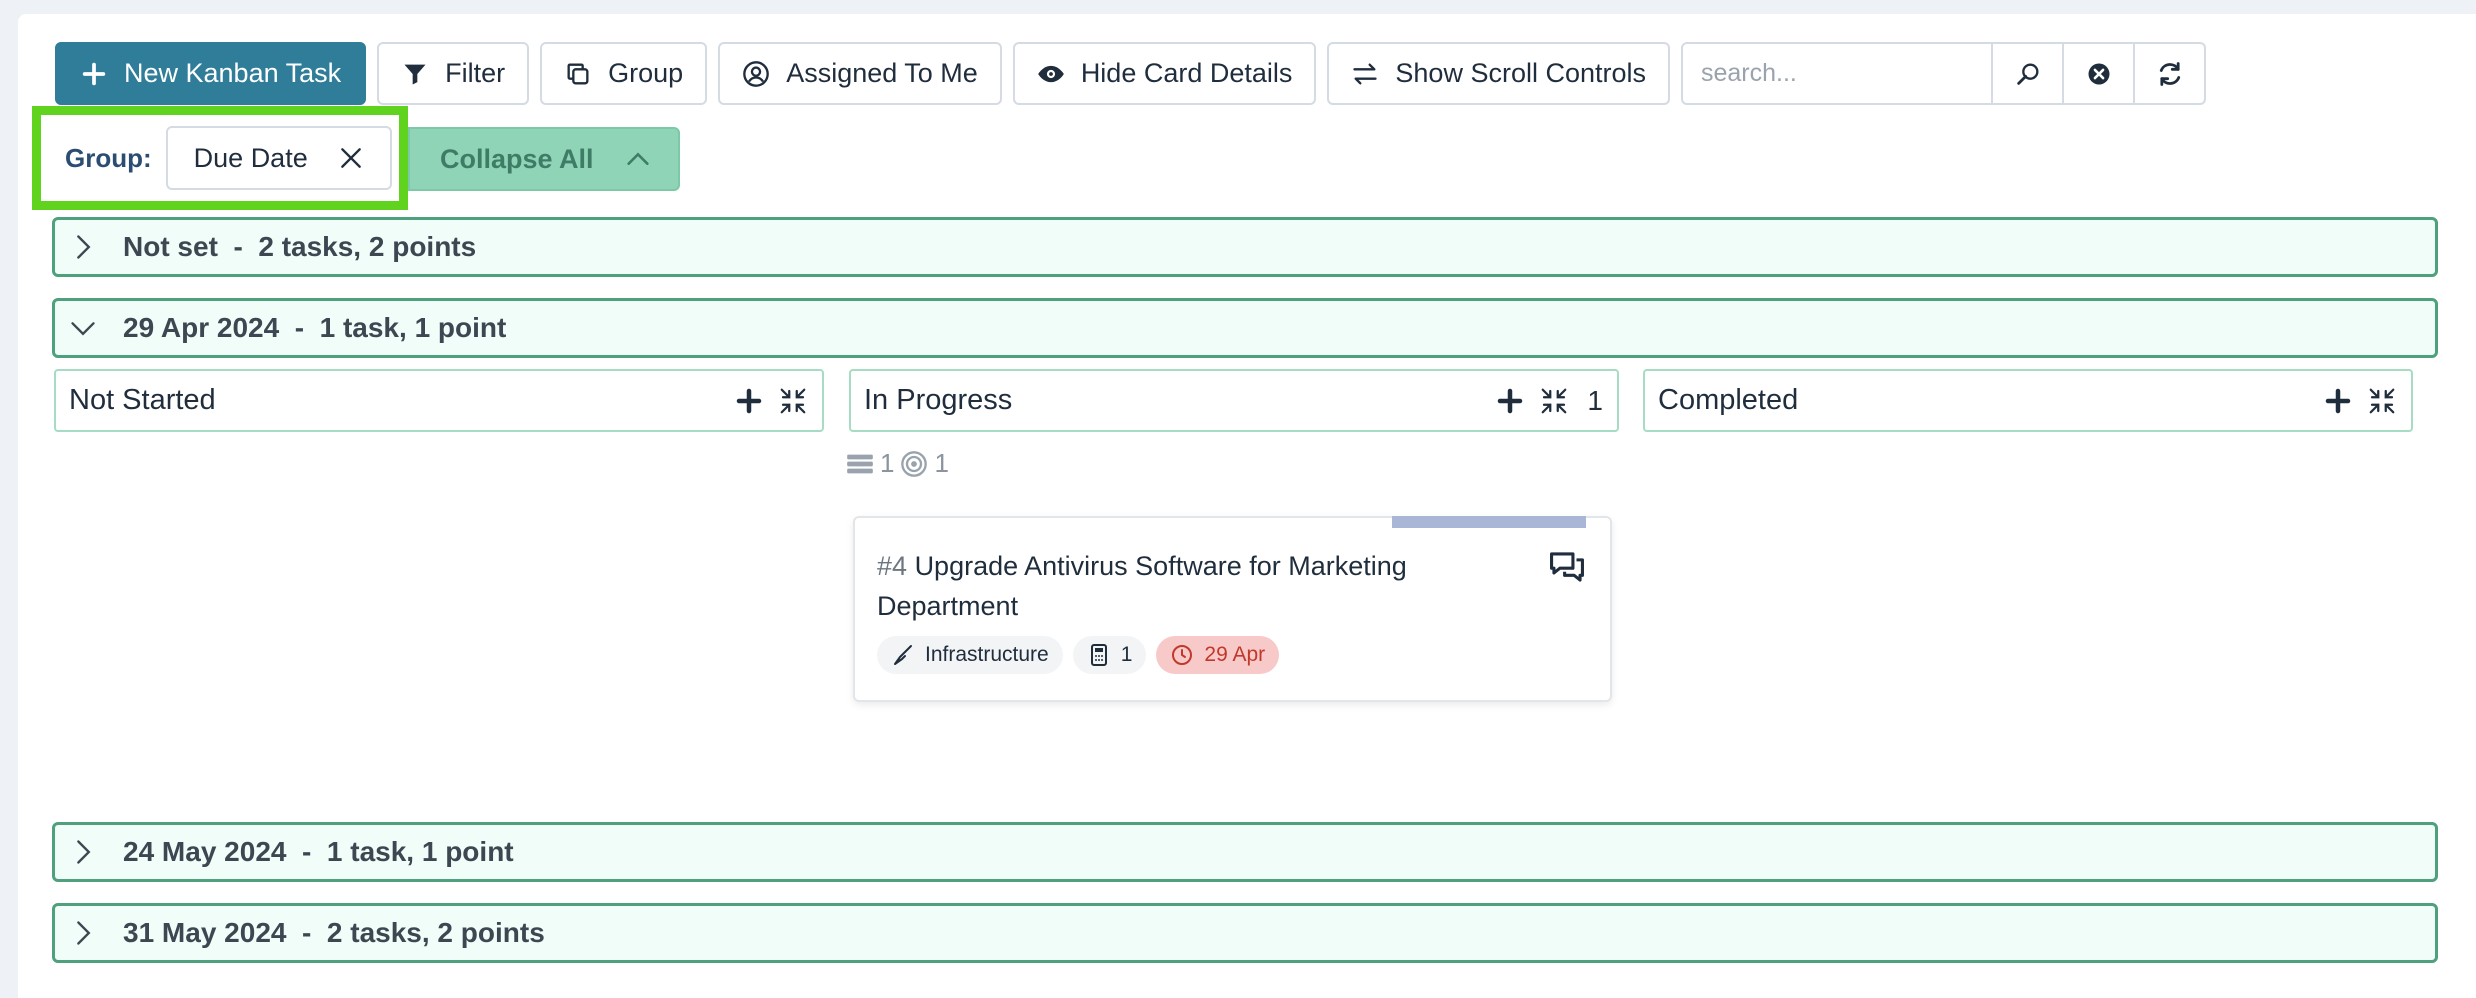 This screenshot has height=998, width=2476. What do you see at coordinates (1235, 654) in the screenshot?
I see `due-date-value: 29 Apr` at bounding box center [1235, 654].